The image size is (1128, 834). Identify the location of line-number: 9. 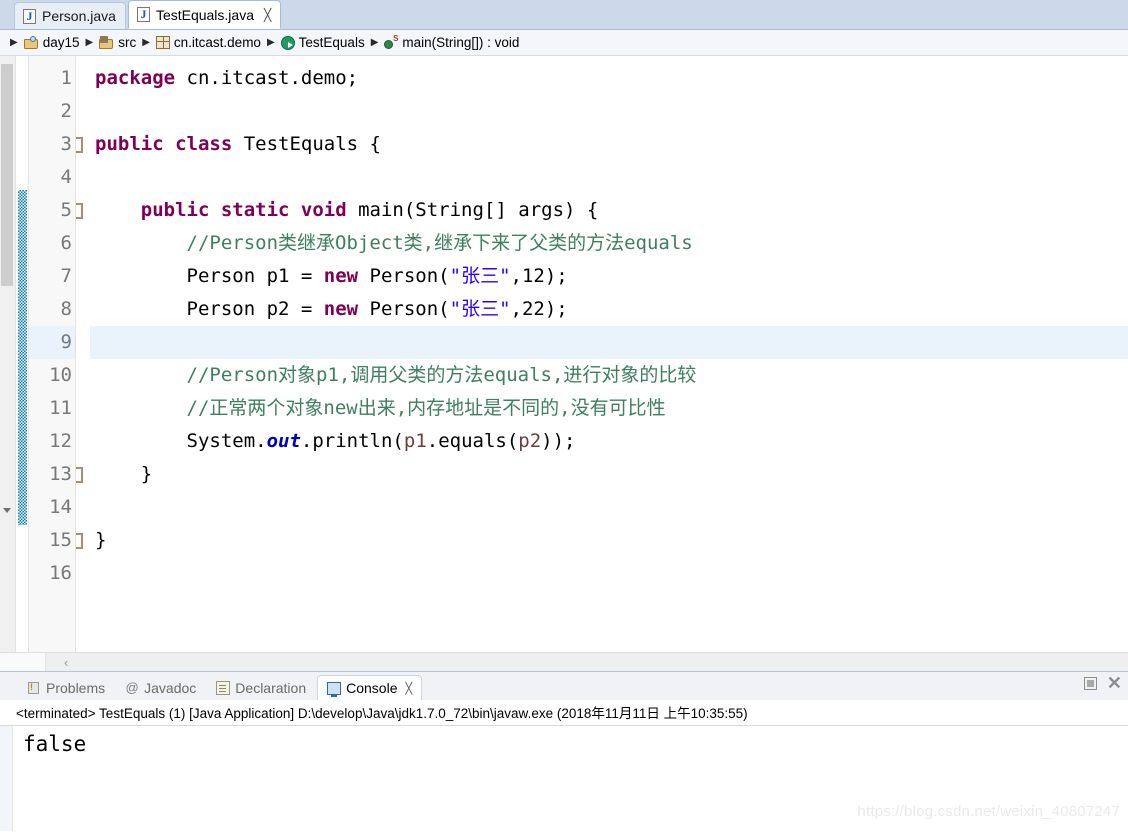
(52, 342).